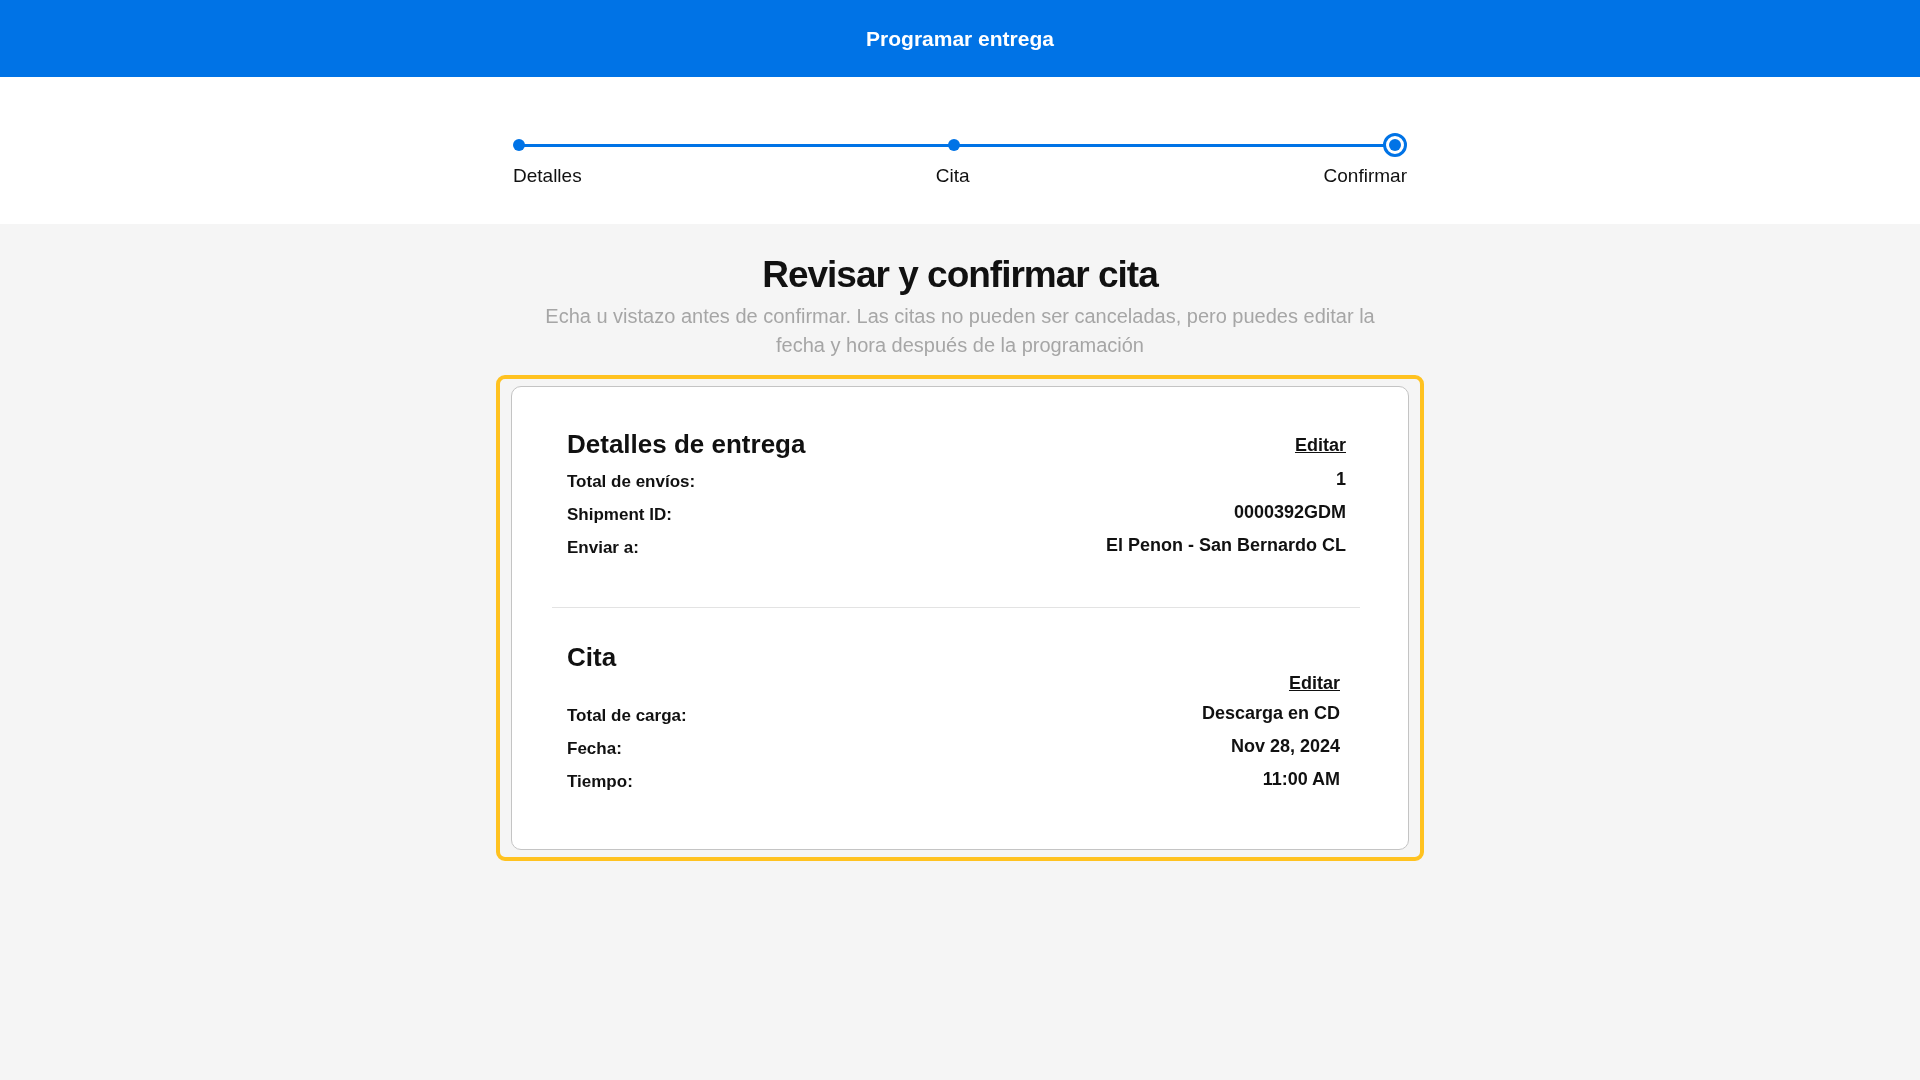  Describe the element at coordinates (1270, 713) in the screenshot. I see `field-value: Descarga en CD` at that location.